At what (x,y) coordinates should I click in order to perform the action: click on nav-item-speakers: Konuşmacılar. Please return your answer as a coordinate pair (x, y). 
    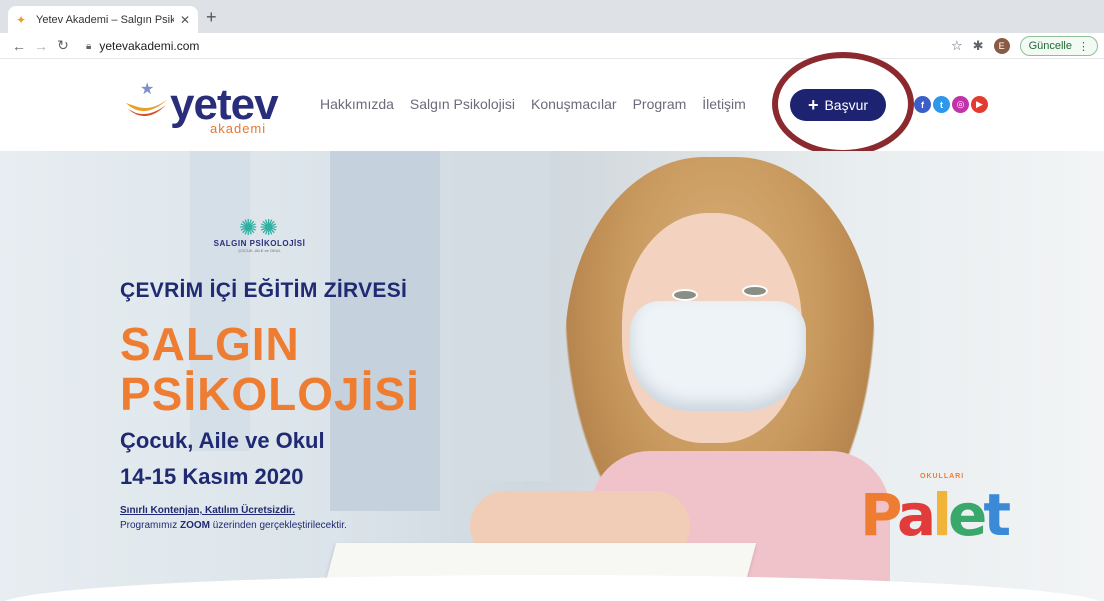
    Looking at the image, I should click on (574, 104).